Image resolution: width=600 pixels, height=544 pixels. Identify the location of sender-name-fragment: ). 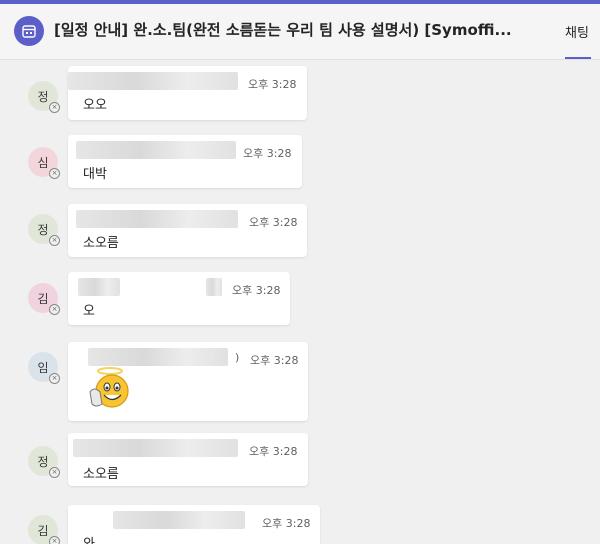
(237, 357).